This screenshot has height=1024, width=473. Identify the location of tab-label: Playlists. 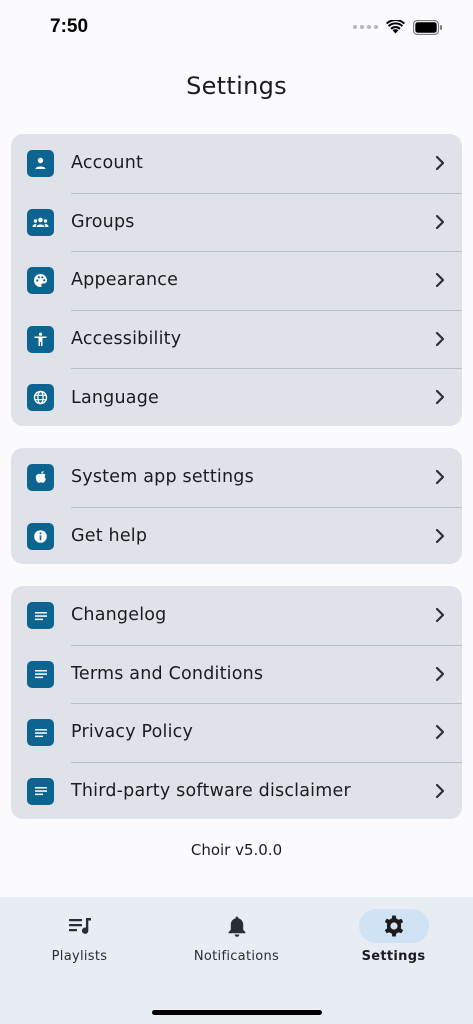
(79, 956).